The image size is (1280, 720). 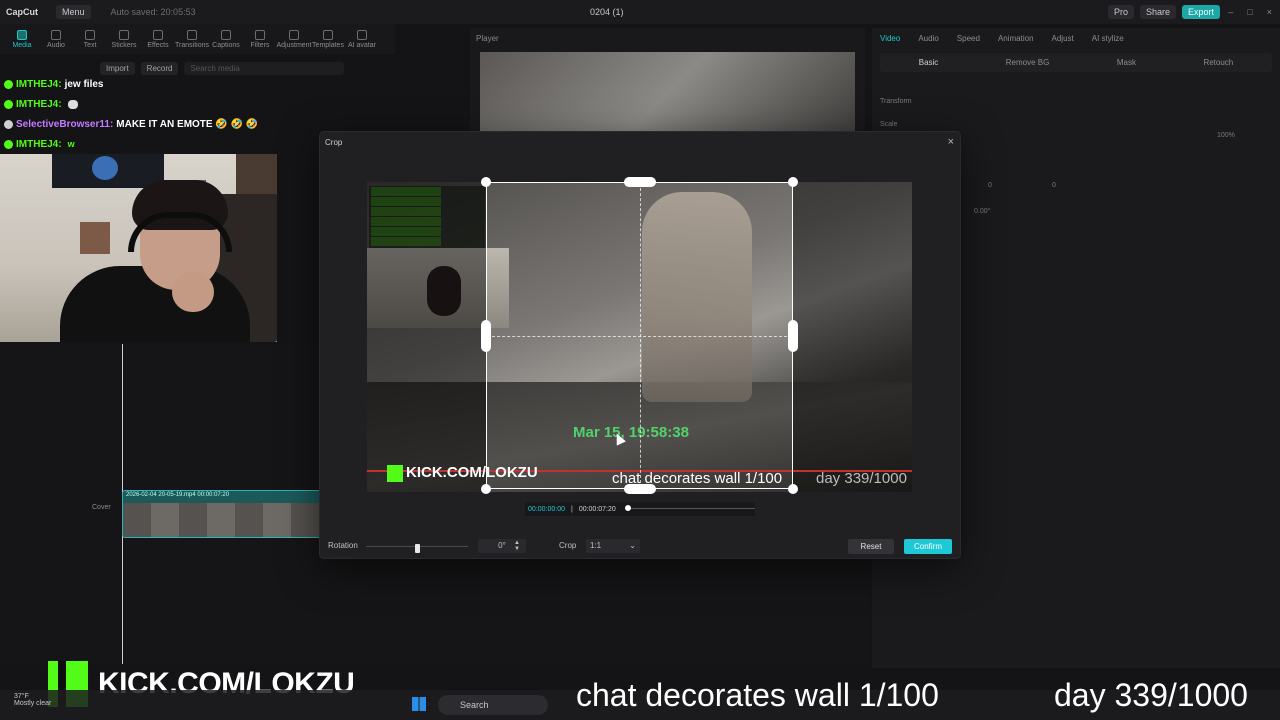 What do you see at coordinates (1076, 62) in the screenshot?
I see `inspector-subtabs: Basic Remove BG Mask Retouch` at bounding box center [1076, 62].